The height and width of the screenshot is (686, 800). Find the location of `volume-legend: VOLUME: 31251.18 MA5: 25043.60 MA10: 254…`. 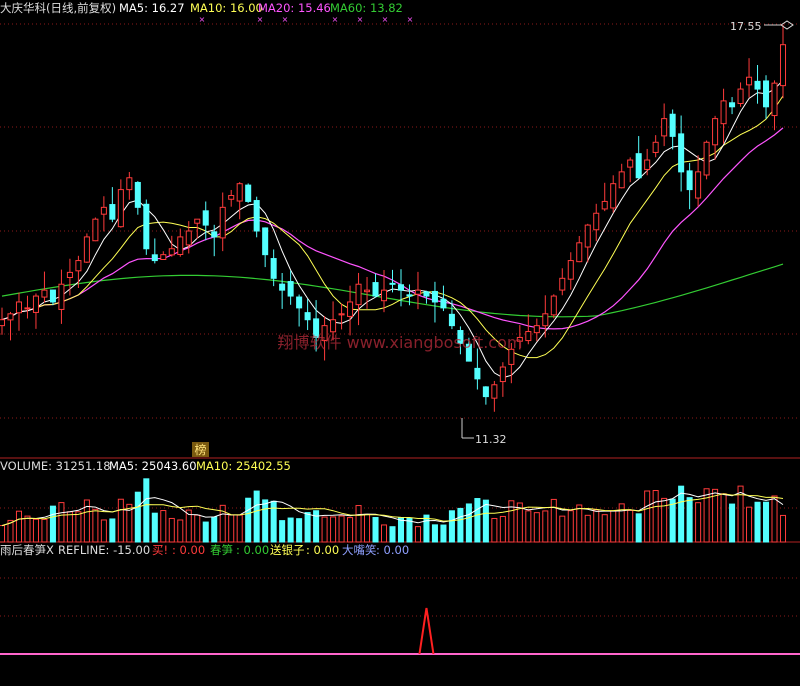

volume-legend: VOLUME: 31251.18 MA5: 25043.60 MA10: 254… is located at coordinates (145, 466).